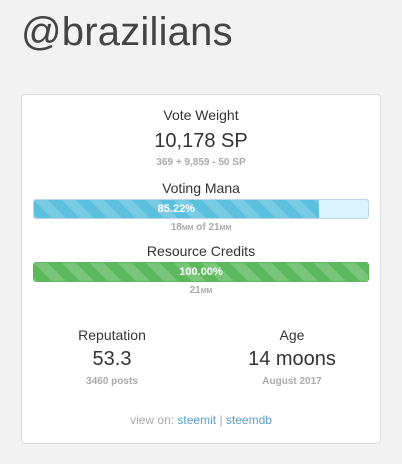  What do you see at coordinates (112, 381) in the screenshot?
I see `reputation-posts: 3460 posts` at bounding box center [112, 381].